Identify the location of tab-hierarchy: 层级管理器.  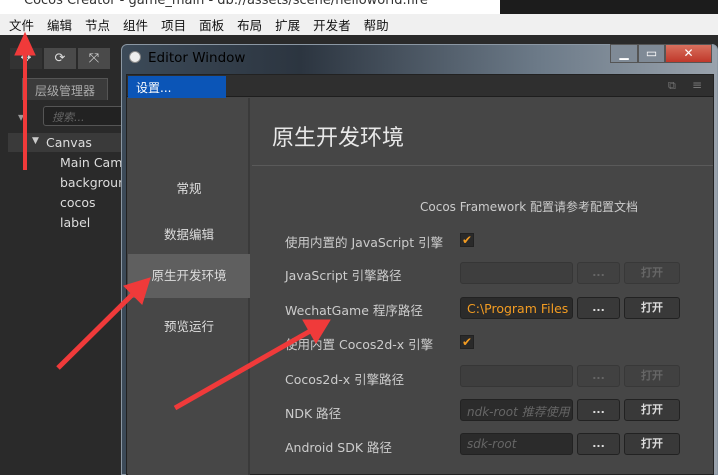
(65, 89).